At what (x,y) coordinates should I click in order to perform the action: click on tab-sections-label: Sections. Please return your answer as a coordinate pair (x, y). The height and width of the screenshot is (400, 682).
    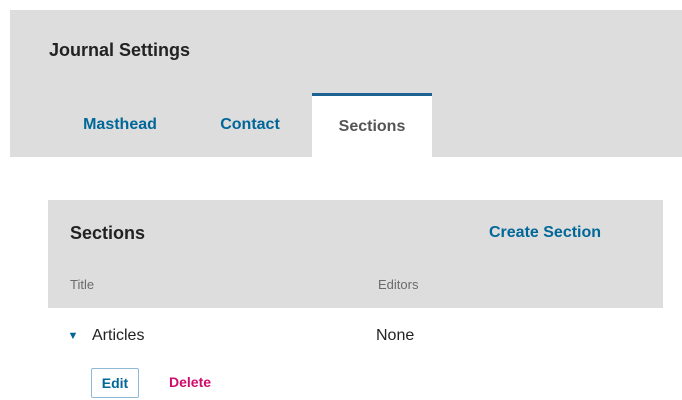
    Looking at the image, I should click on (372, 126).